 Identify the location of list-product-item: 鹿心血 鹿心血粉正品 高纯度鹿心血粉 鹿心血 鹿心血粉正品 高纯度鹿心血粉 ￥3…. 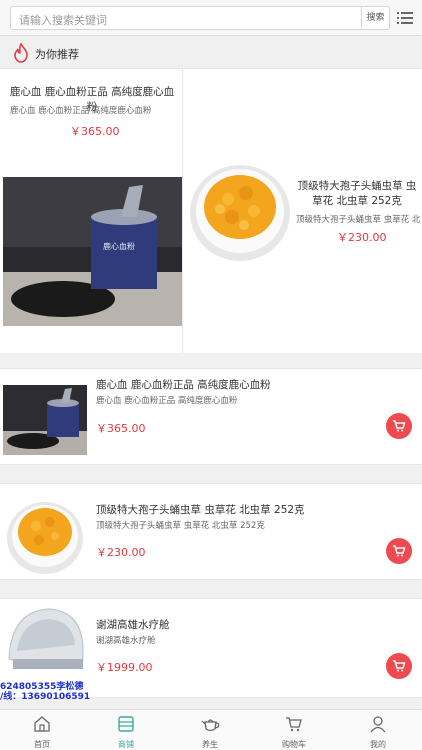
(211, 416).